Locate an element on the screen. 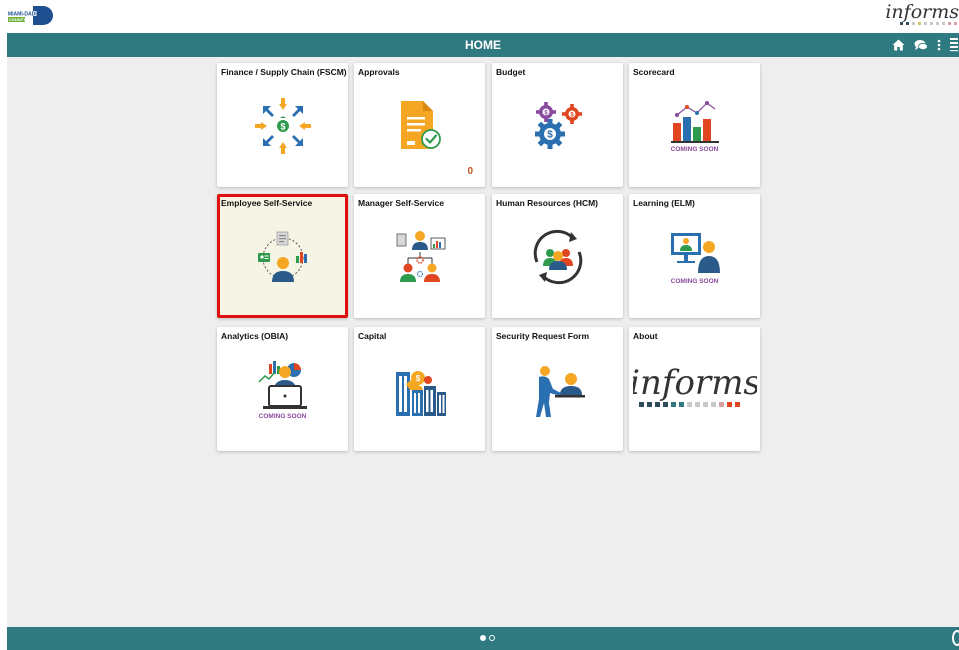  page-title: HOME is located at coordinates (483, 45).